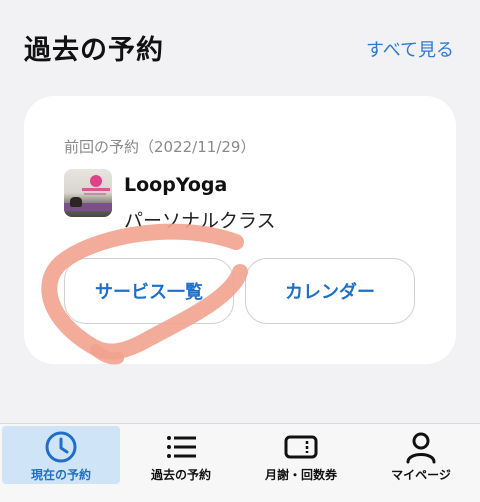 The width and height of the screenshot is (480, 502). I want to click on ticket-icon, so click(301, 447).